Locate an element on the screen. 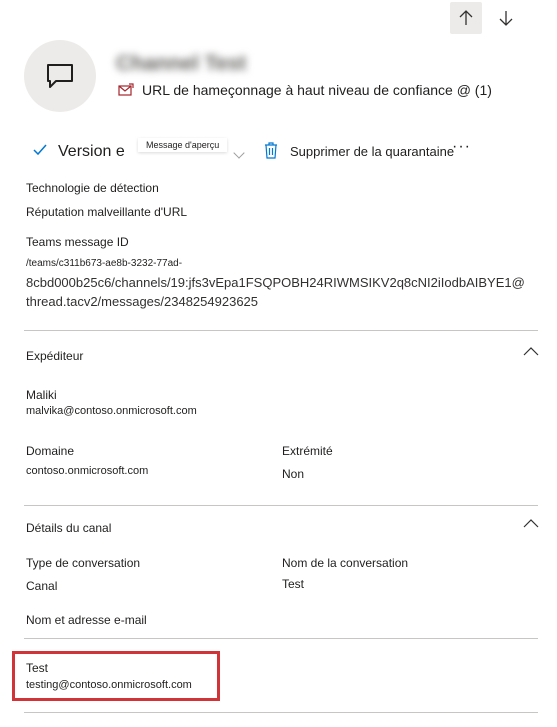  chat-message-icon is located at coordinates (60, 76).